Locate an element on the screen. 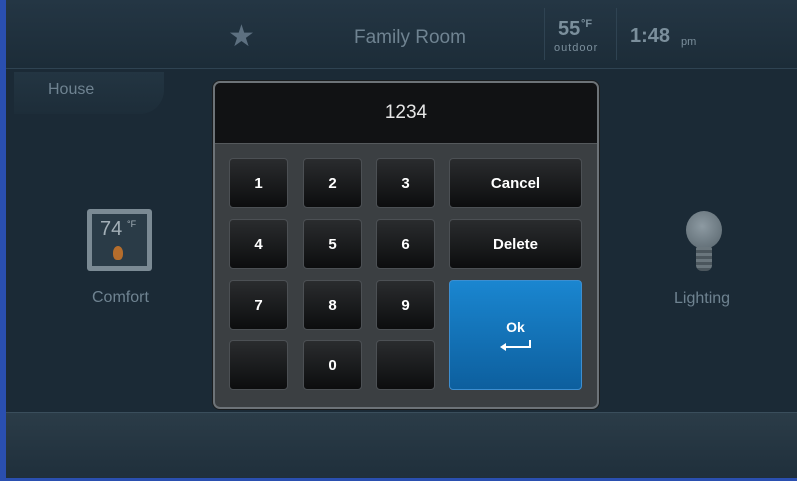 The height and width of the screenshot is (481, 797). blank-key-right is located at coordinates (405, 365).